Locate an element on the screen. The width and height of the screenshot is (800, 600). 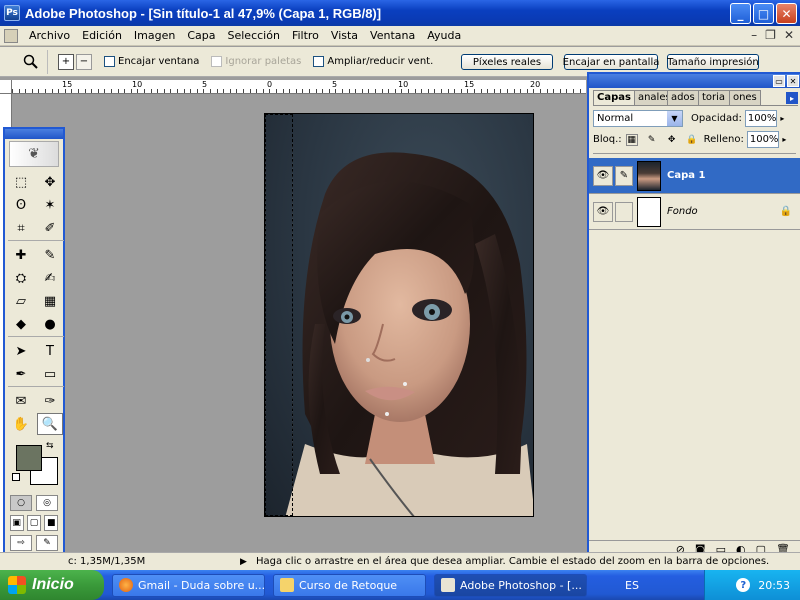
quick-mask-mode-icon: ◎ is located at coordinates (47, 503).